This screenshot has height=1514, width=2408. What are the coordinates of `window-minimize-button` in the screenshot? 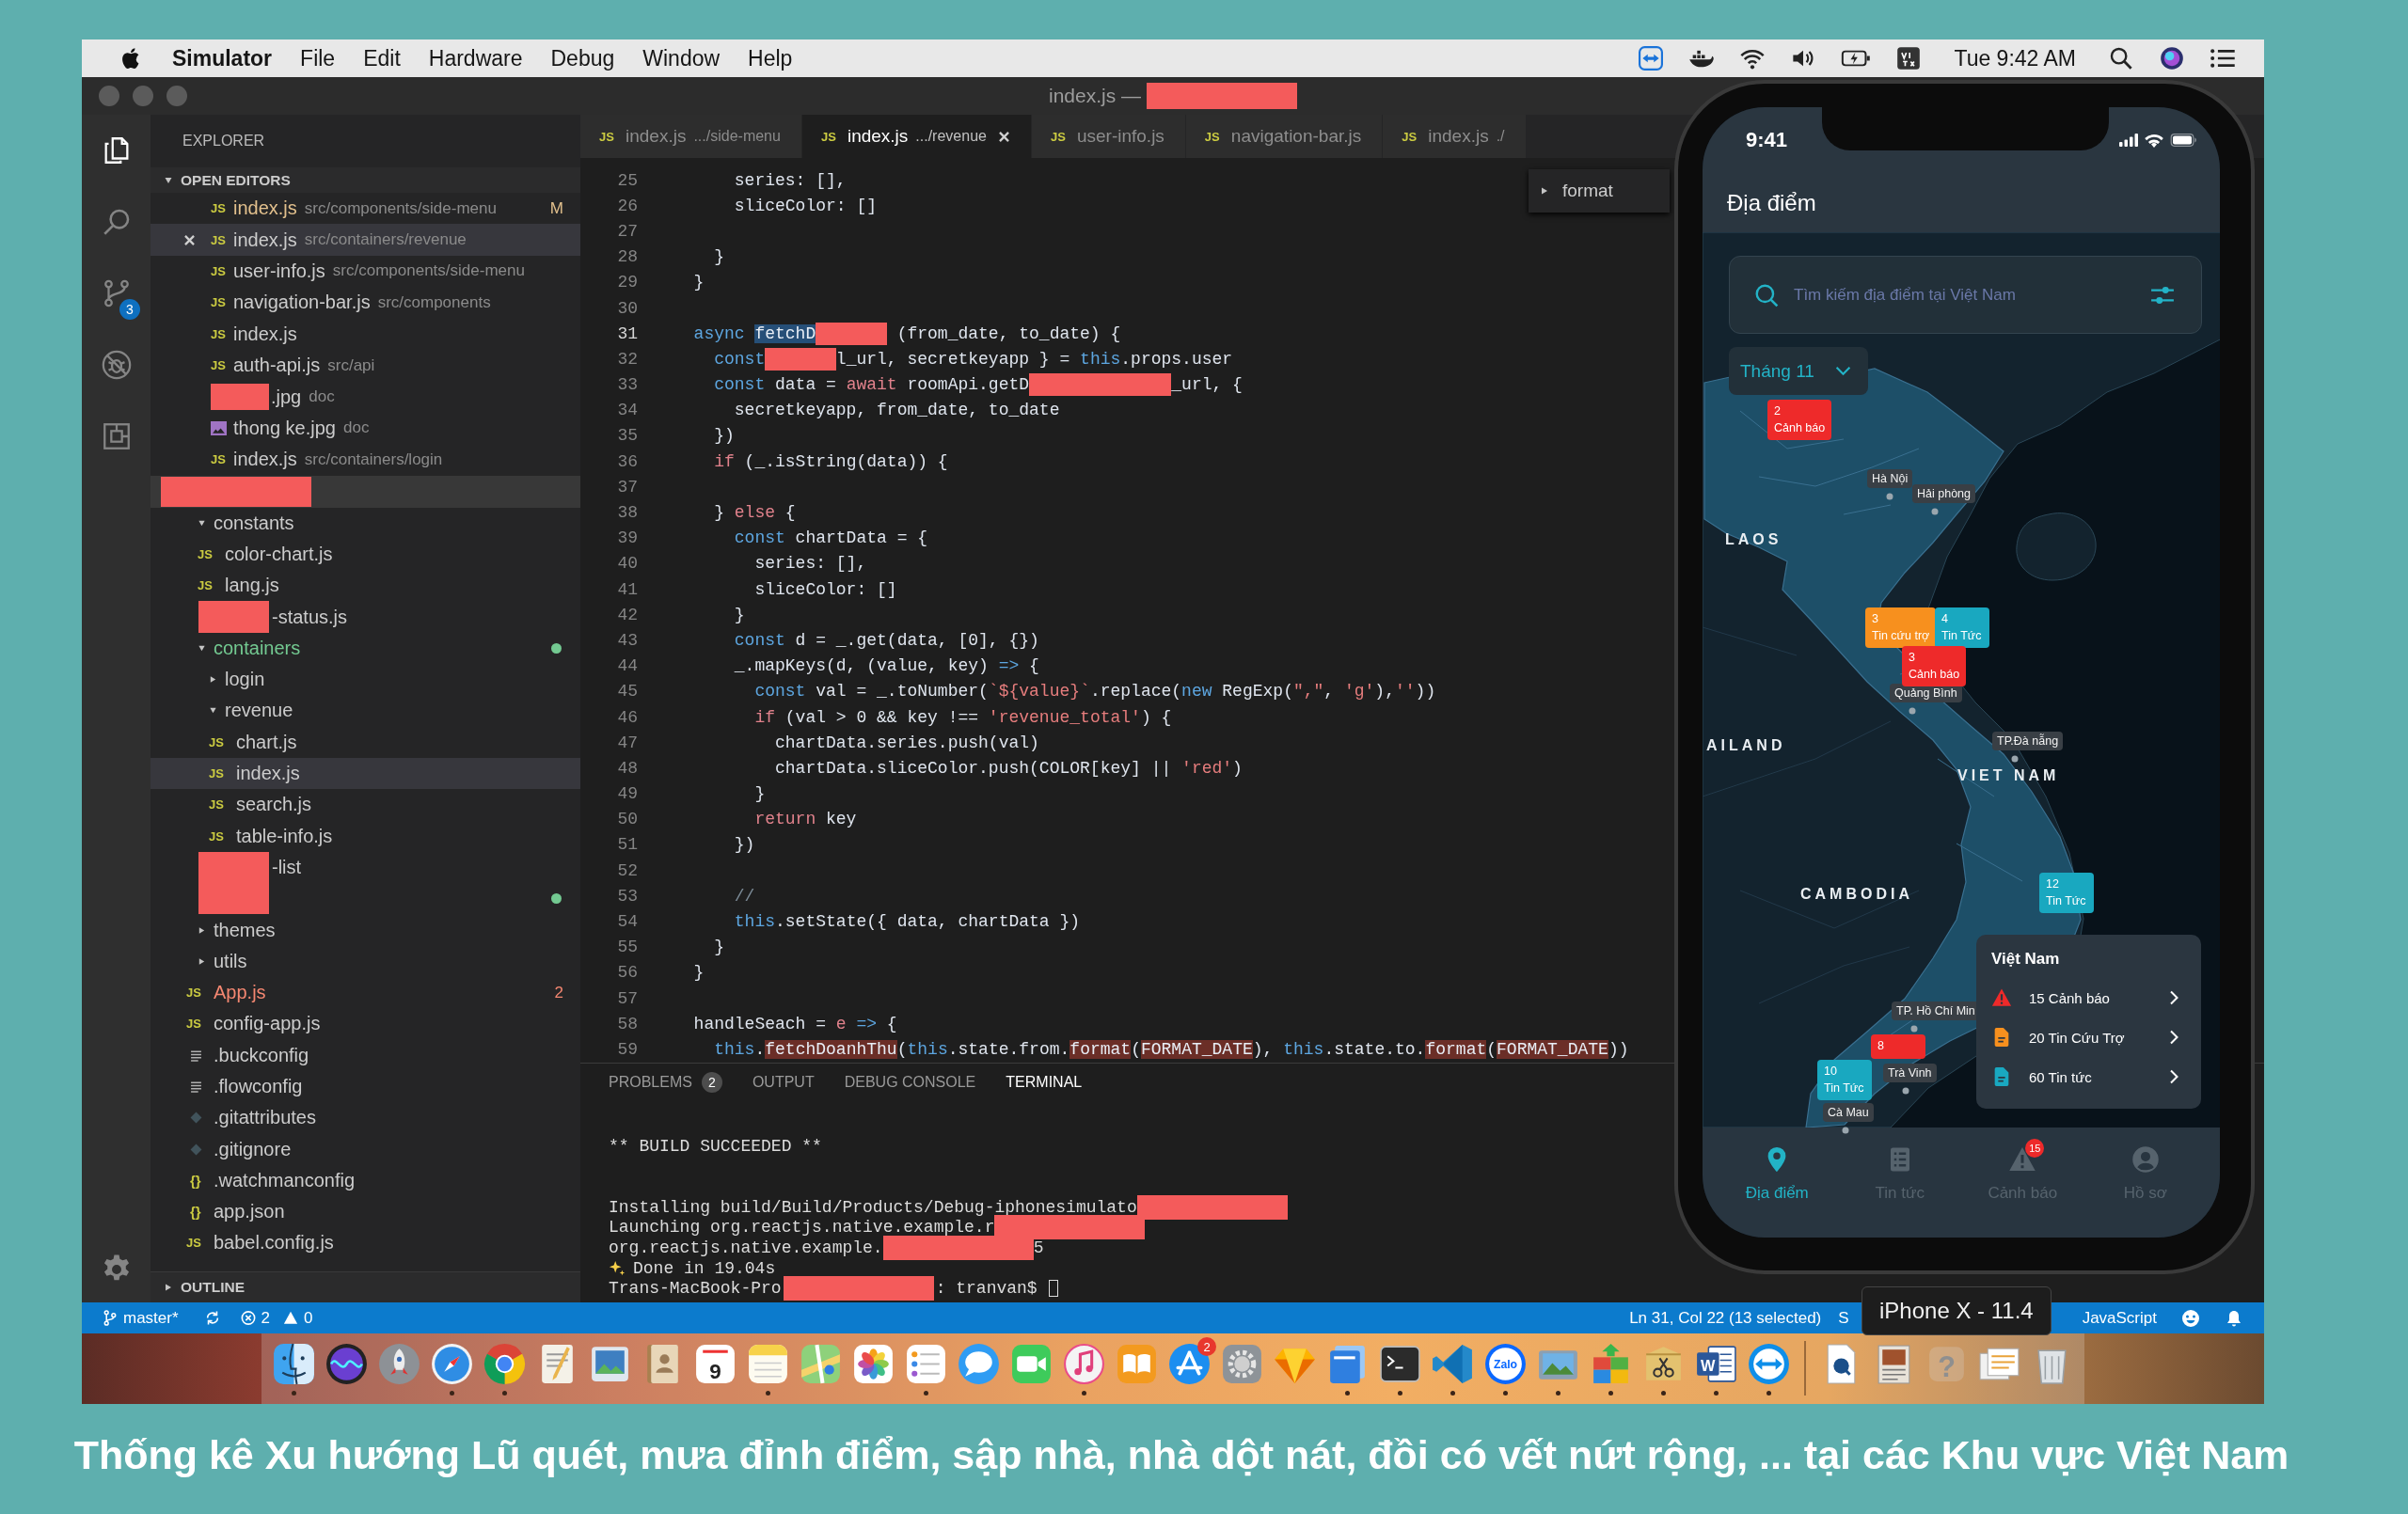 It's located at (143, 96).